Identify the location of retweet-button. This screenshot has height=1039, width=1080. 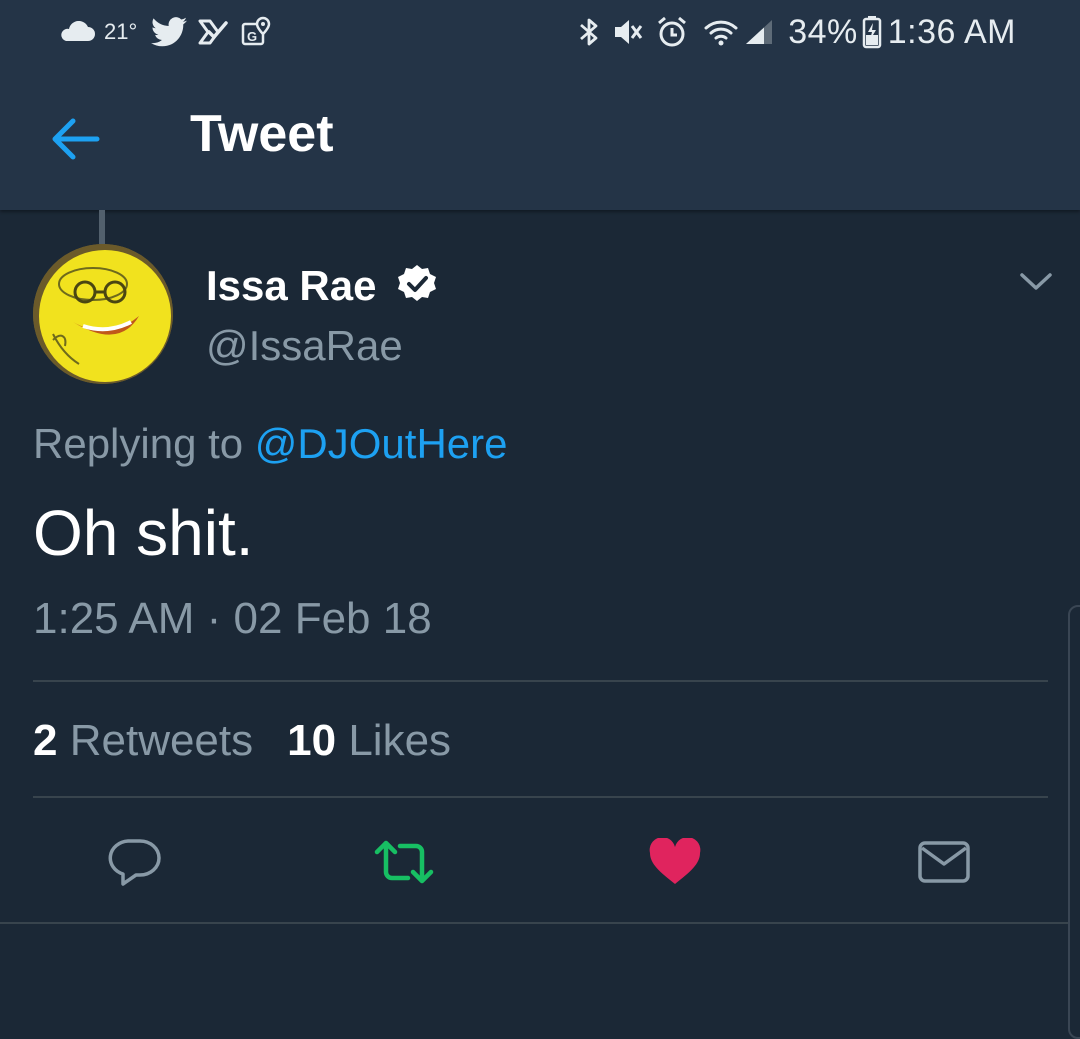
(404, 862).